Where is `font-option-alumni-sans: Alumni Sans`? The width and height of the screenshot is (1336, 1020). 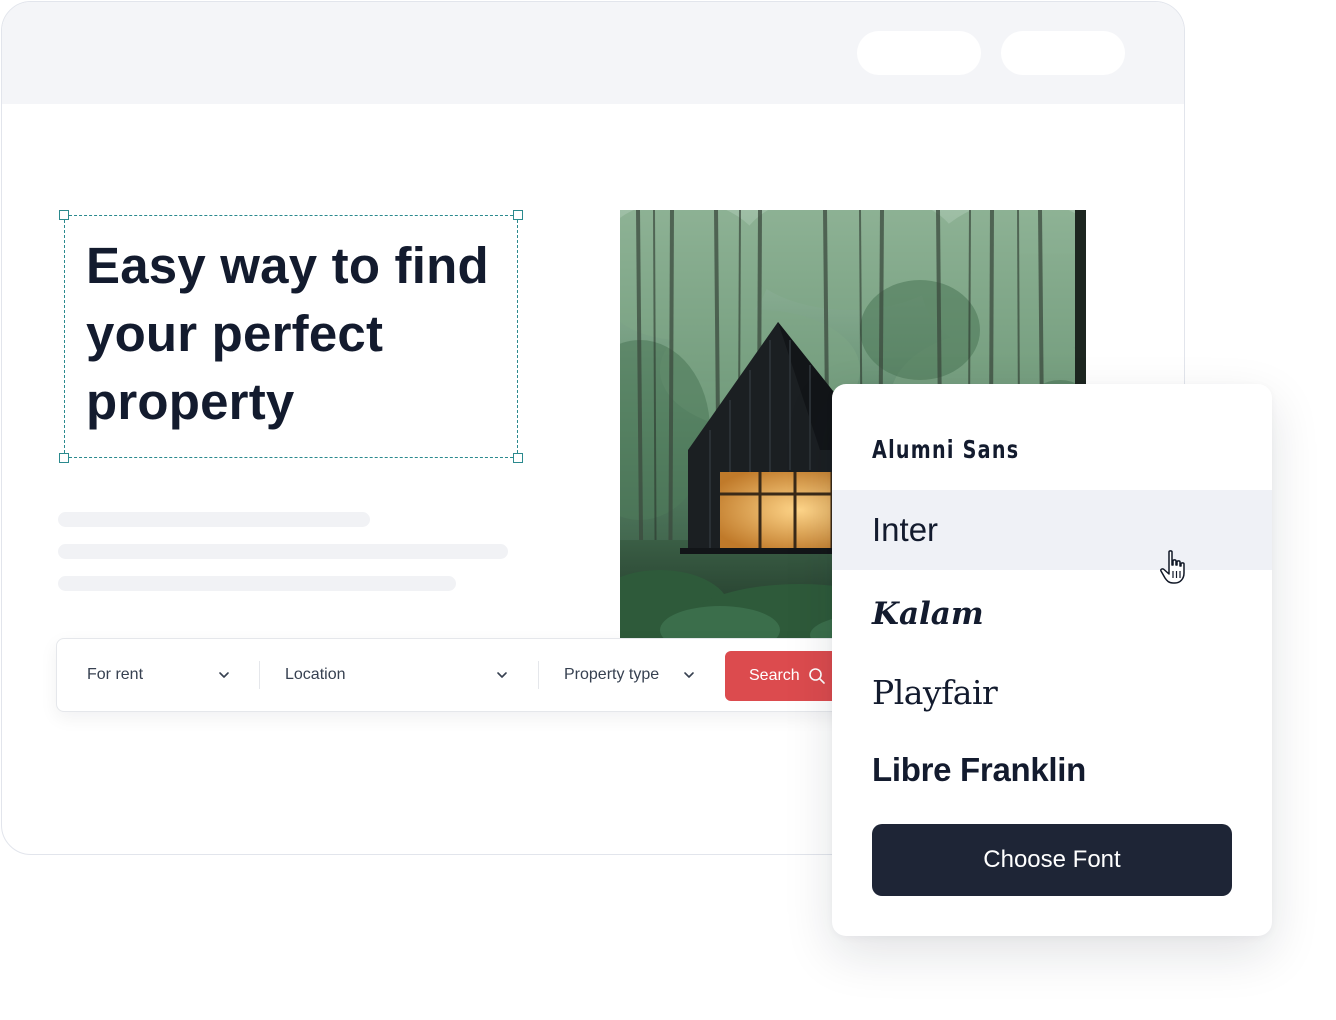 font-option-alumni-sans: Alumni Sans is located at coordinates (1058, 449).